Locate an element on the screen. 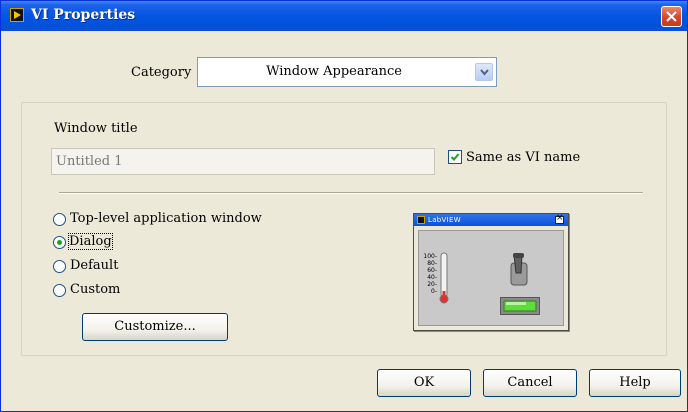  preview-front-panel: 100- 80- 60- 40- 20- 0- is located at coordinates (491, 278).